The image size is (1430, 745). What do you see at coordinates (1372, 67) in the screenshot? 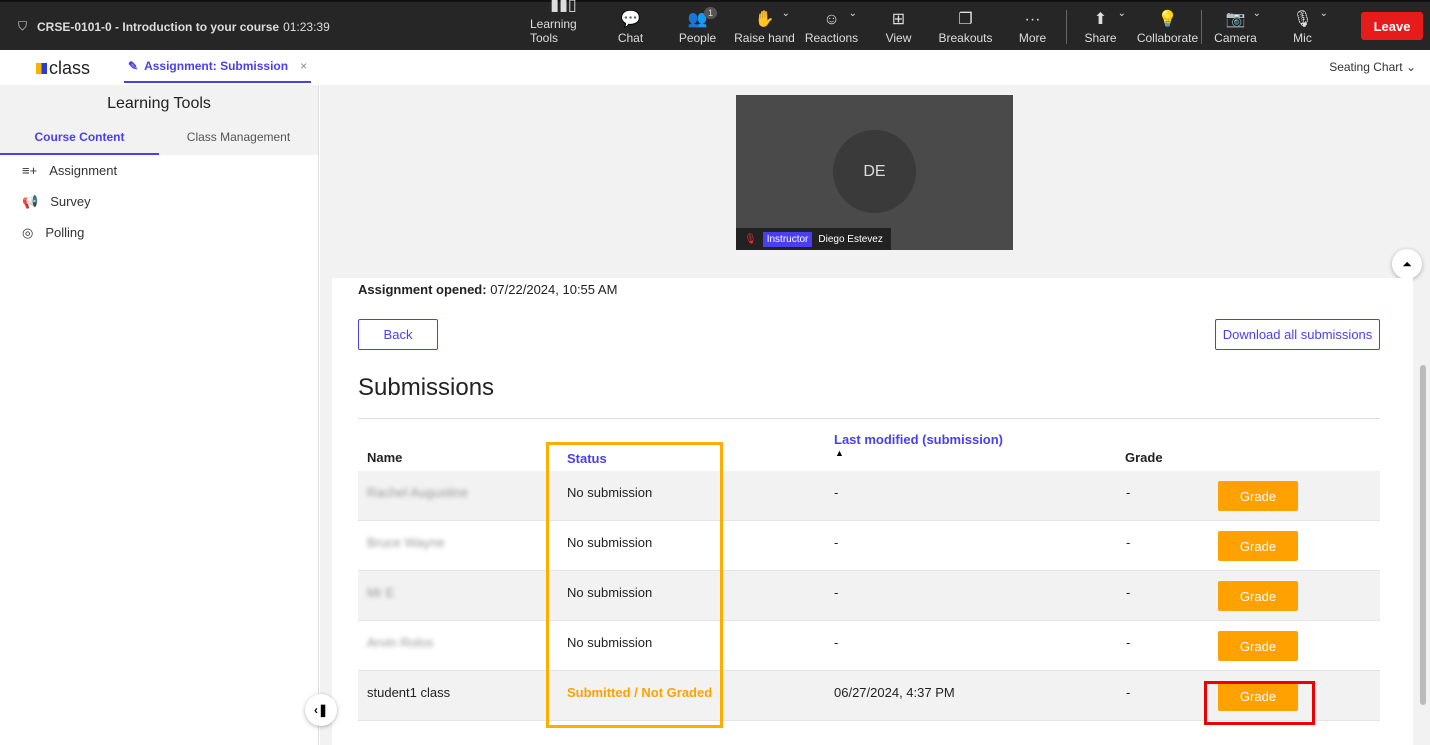
I see `seating-chart-dropdown: Seating Chart ⌄` at bounding box center [1372, 67].